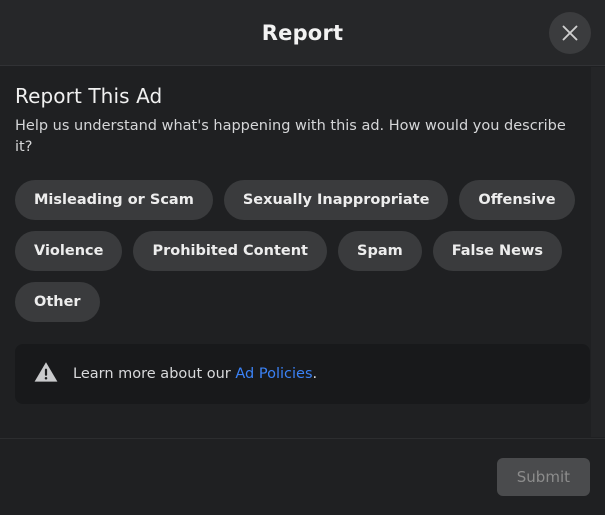 The width and height of the screenshot is (605, 515). What do you see at coordinates (517, 200) in the screenshot?
I see `reason-chip-offensive: Offensive` at bounding box center [517, 200].